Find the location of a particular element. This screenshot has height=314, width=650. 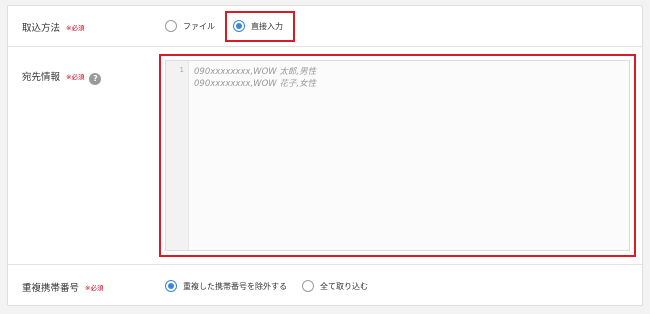

radio-import-all-label: 全て取り込む is located at coordinates (344, 286).